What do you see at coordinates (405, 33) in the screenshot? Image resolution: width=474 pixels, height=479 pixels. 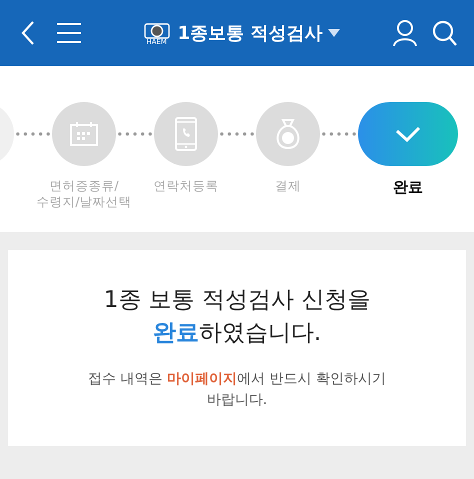 I see `user-icon` at bounding box center [405, 33].